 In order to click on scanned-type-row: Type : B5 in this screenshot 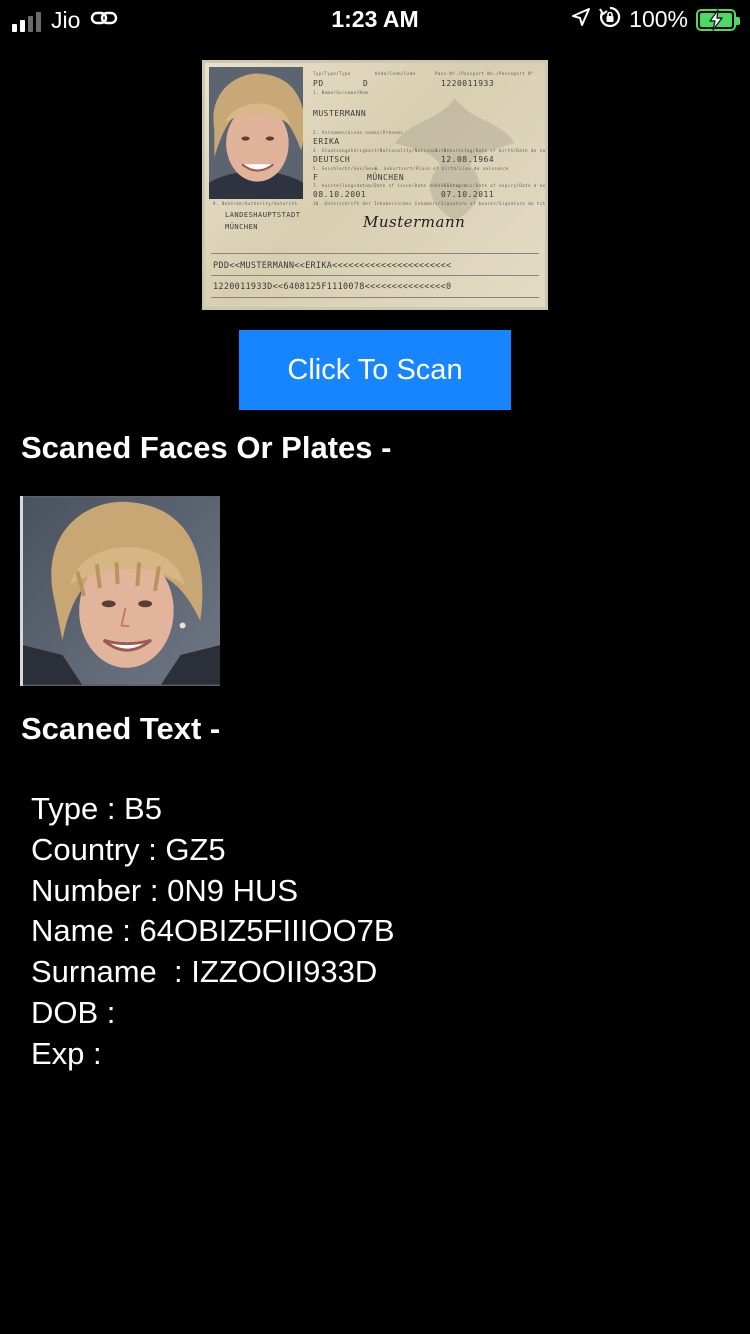, I will do `click(96, 808)`.